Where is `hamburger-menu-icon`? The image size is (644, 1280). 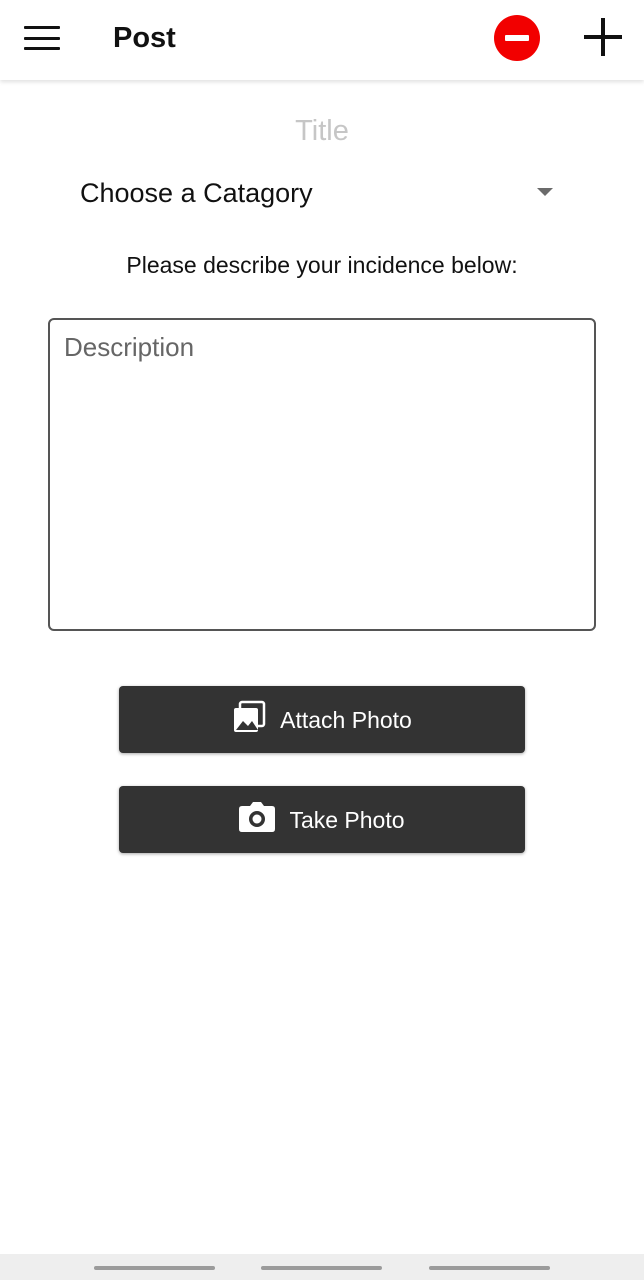 hamburger-menu-icon is located at coordinates (42, 38).